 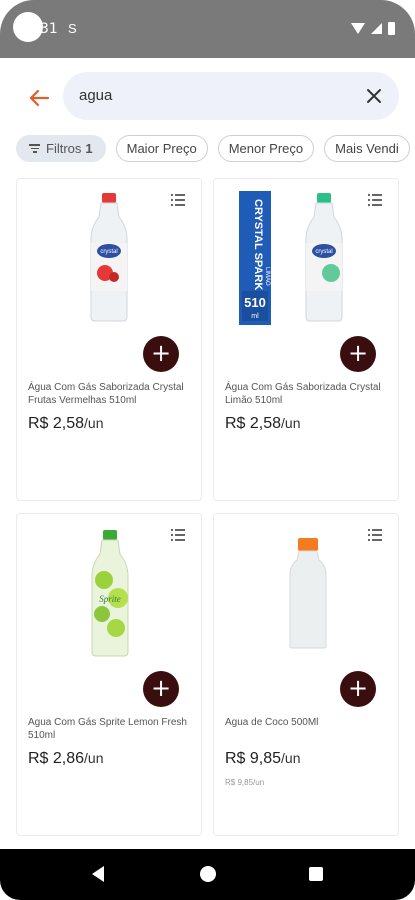 I want to click on search-query: agua, so click(x=95, y=95).